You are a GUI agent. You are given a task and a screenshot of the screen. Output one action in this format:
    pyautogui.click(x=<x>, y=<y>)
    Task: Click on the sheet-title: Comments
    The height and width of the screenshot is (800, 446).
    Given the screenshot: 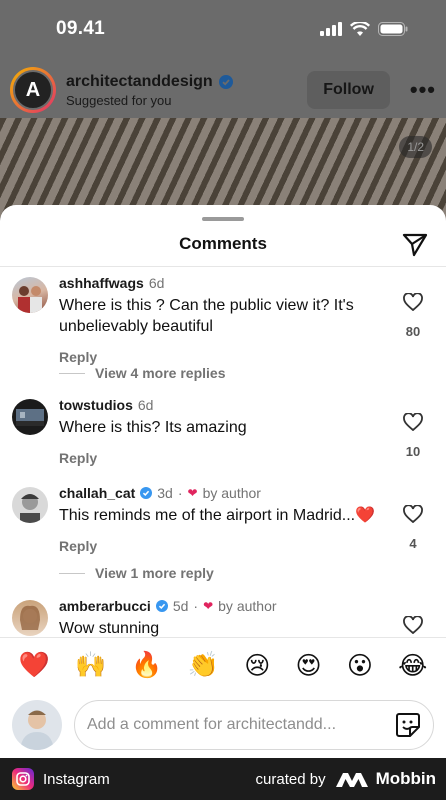 What is the action you would take?
    pyautogui.click(x=223, y=243)
    